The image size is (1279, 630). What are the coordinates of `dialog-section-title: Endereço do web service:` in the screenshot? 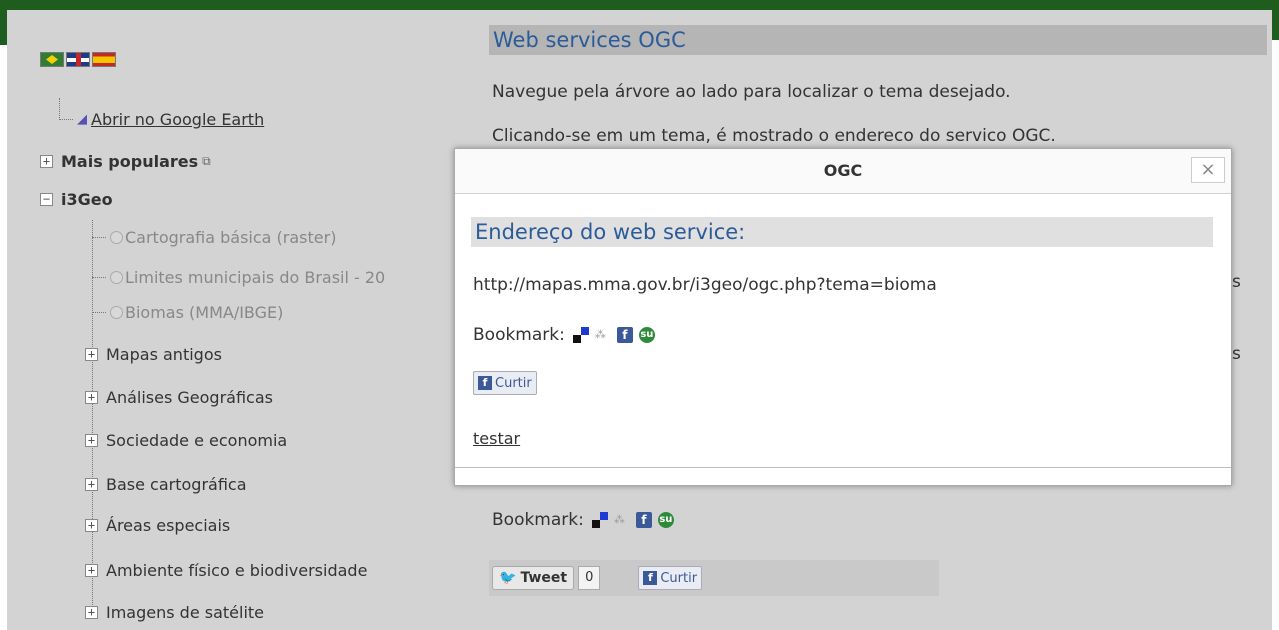 It's located at (842, 232).